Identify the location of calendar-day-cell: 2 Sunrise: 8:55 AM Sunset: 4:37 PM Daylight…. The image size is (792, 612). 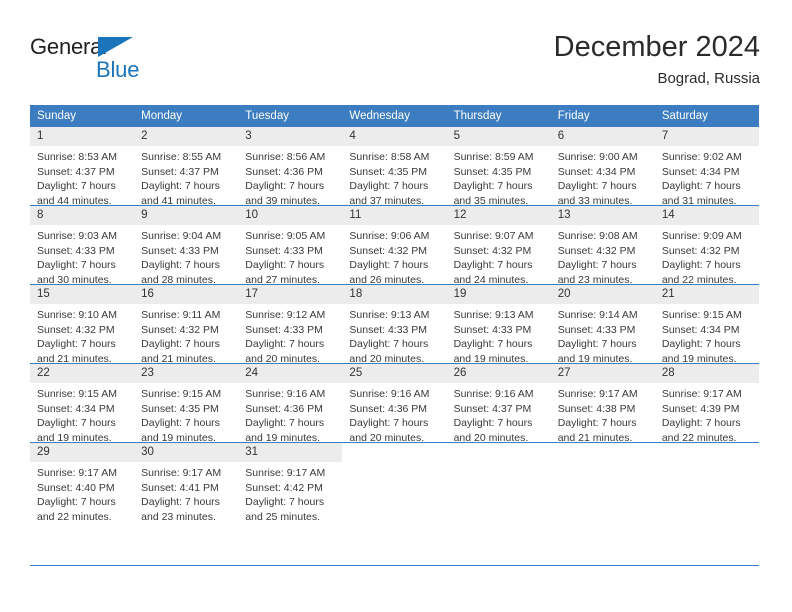
(186, 167).